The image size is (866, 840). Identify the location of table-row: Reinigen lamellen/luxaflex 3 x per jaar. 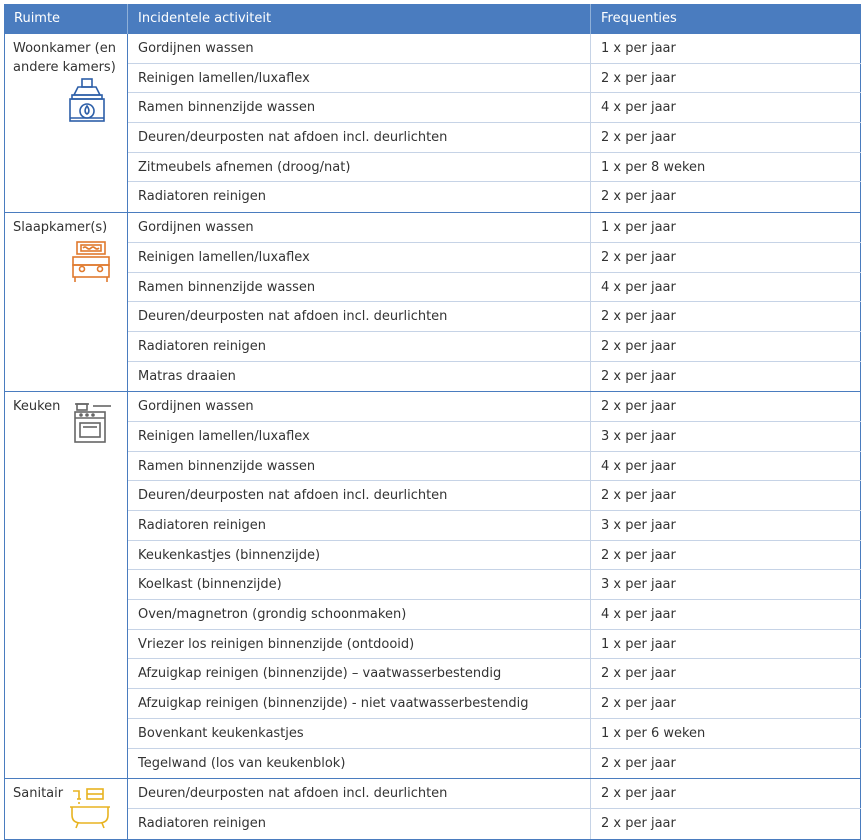
(494, 436).